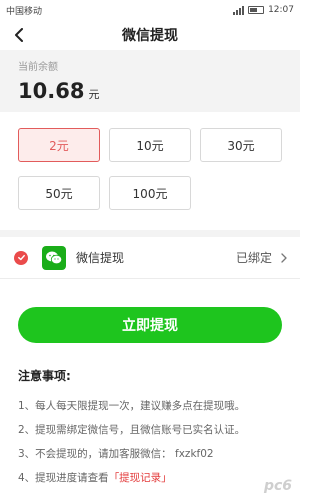  Describe the element at coordinates (116, 454) in the screenshot. I see `note-item-3: 3、不会提现的，请加客服微信： fxzkf02` at that location.